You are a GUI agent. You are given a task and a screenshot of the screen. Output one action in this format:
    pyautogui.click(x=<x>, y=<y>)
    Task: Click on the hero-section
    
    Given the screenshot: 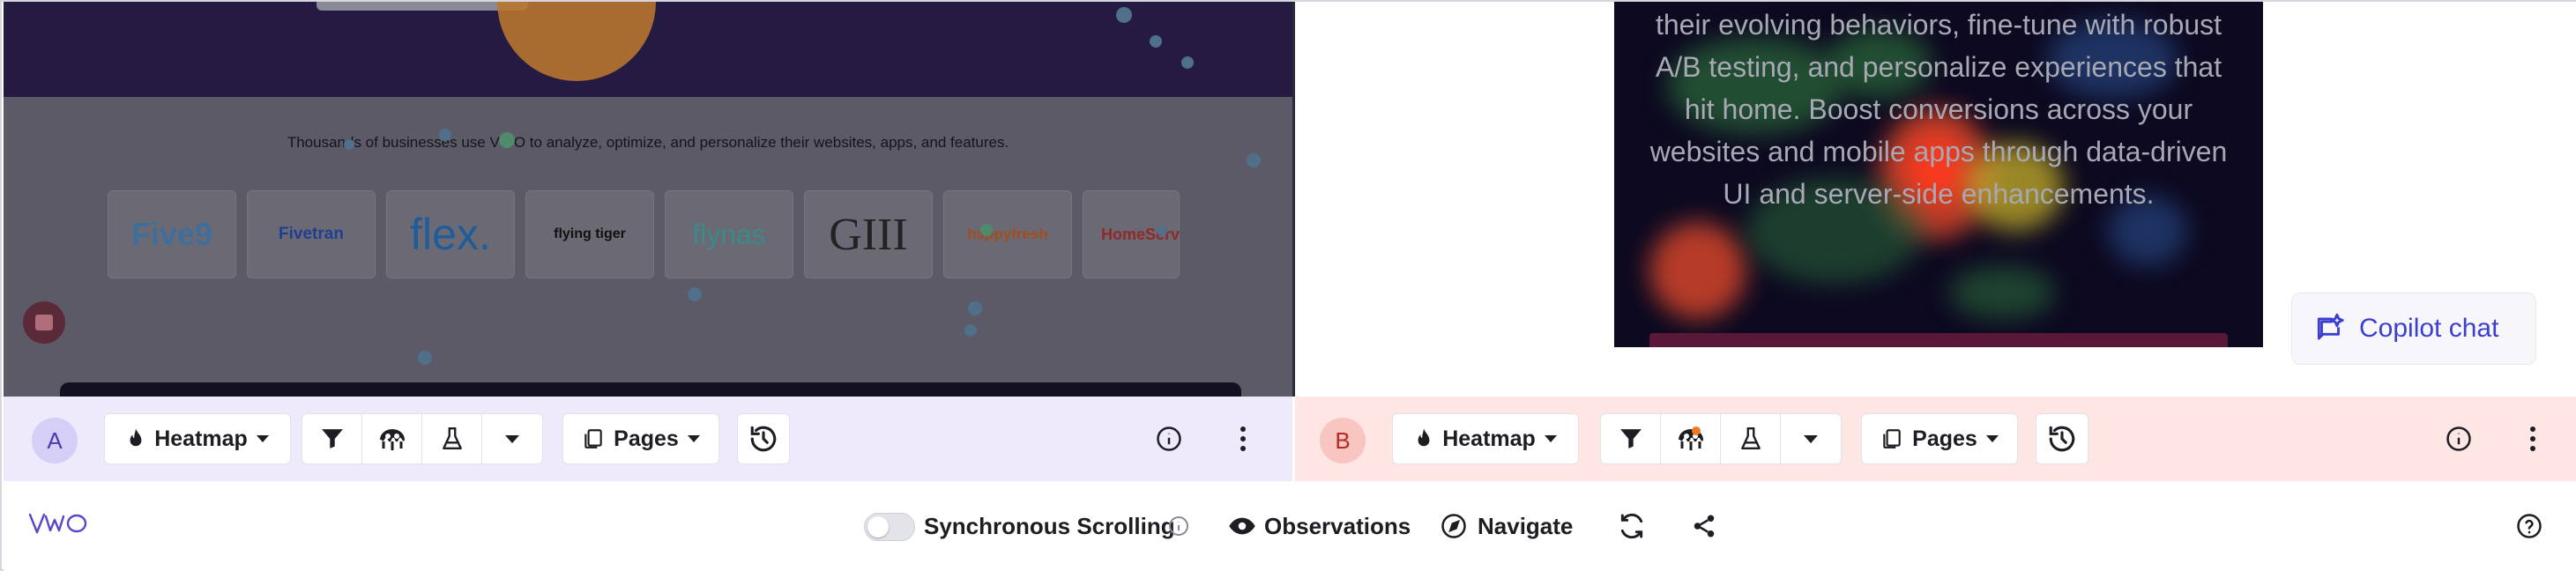 What is the action you would take?
    pyautogui.click(x=648, y=49)
    